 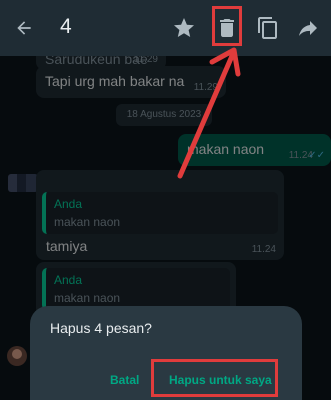 What do you see at coordinates (124, 380) in the screenshot?
I see `cancel-button: Batal` at bounding box center [124, 380].